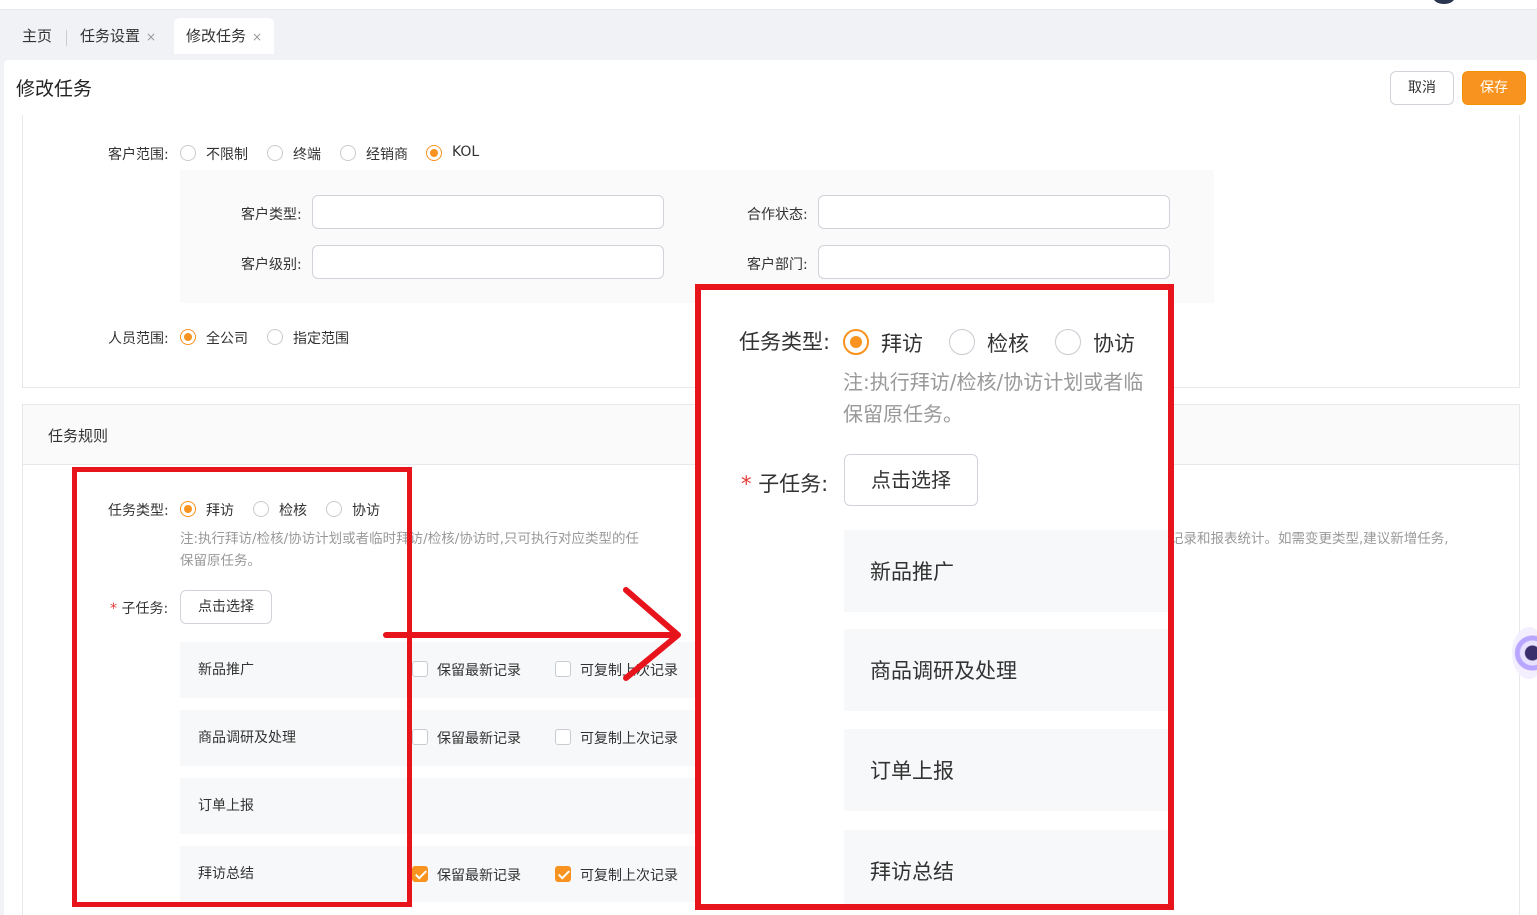 The height and width of the screenshot is (915, 1537). Describe the element at coordinates (903, 414) in the screenshot. I see `zoom-note-line2: 保留原任务。` at that location.